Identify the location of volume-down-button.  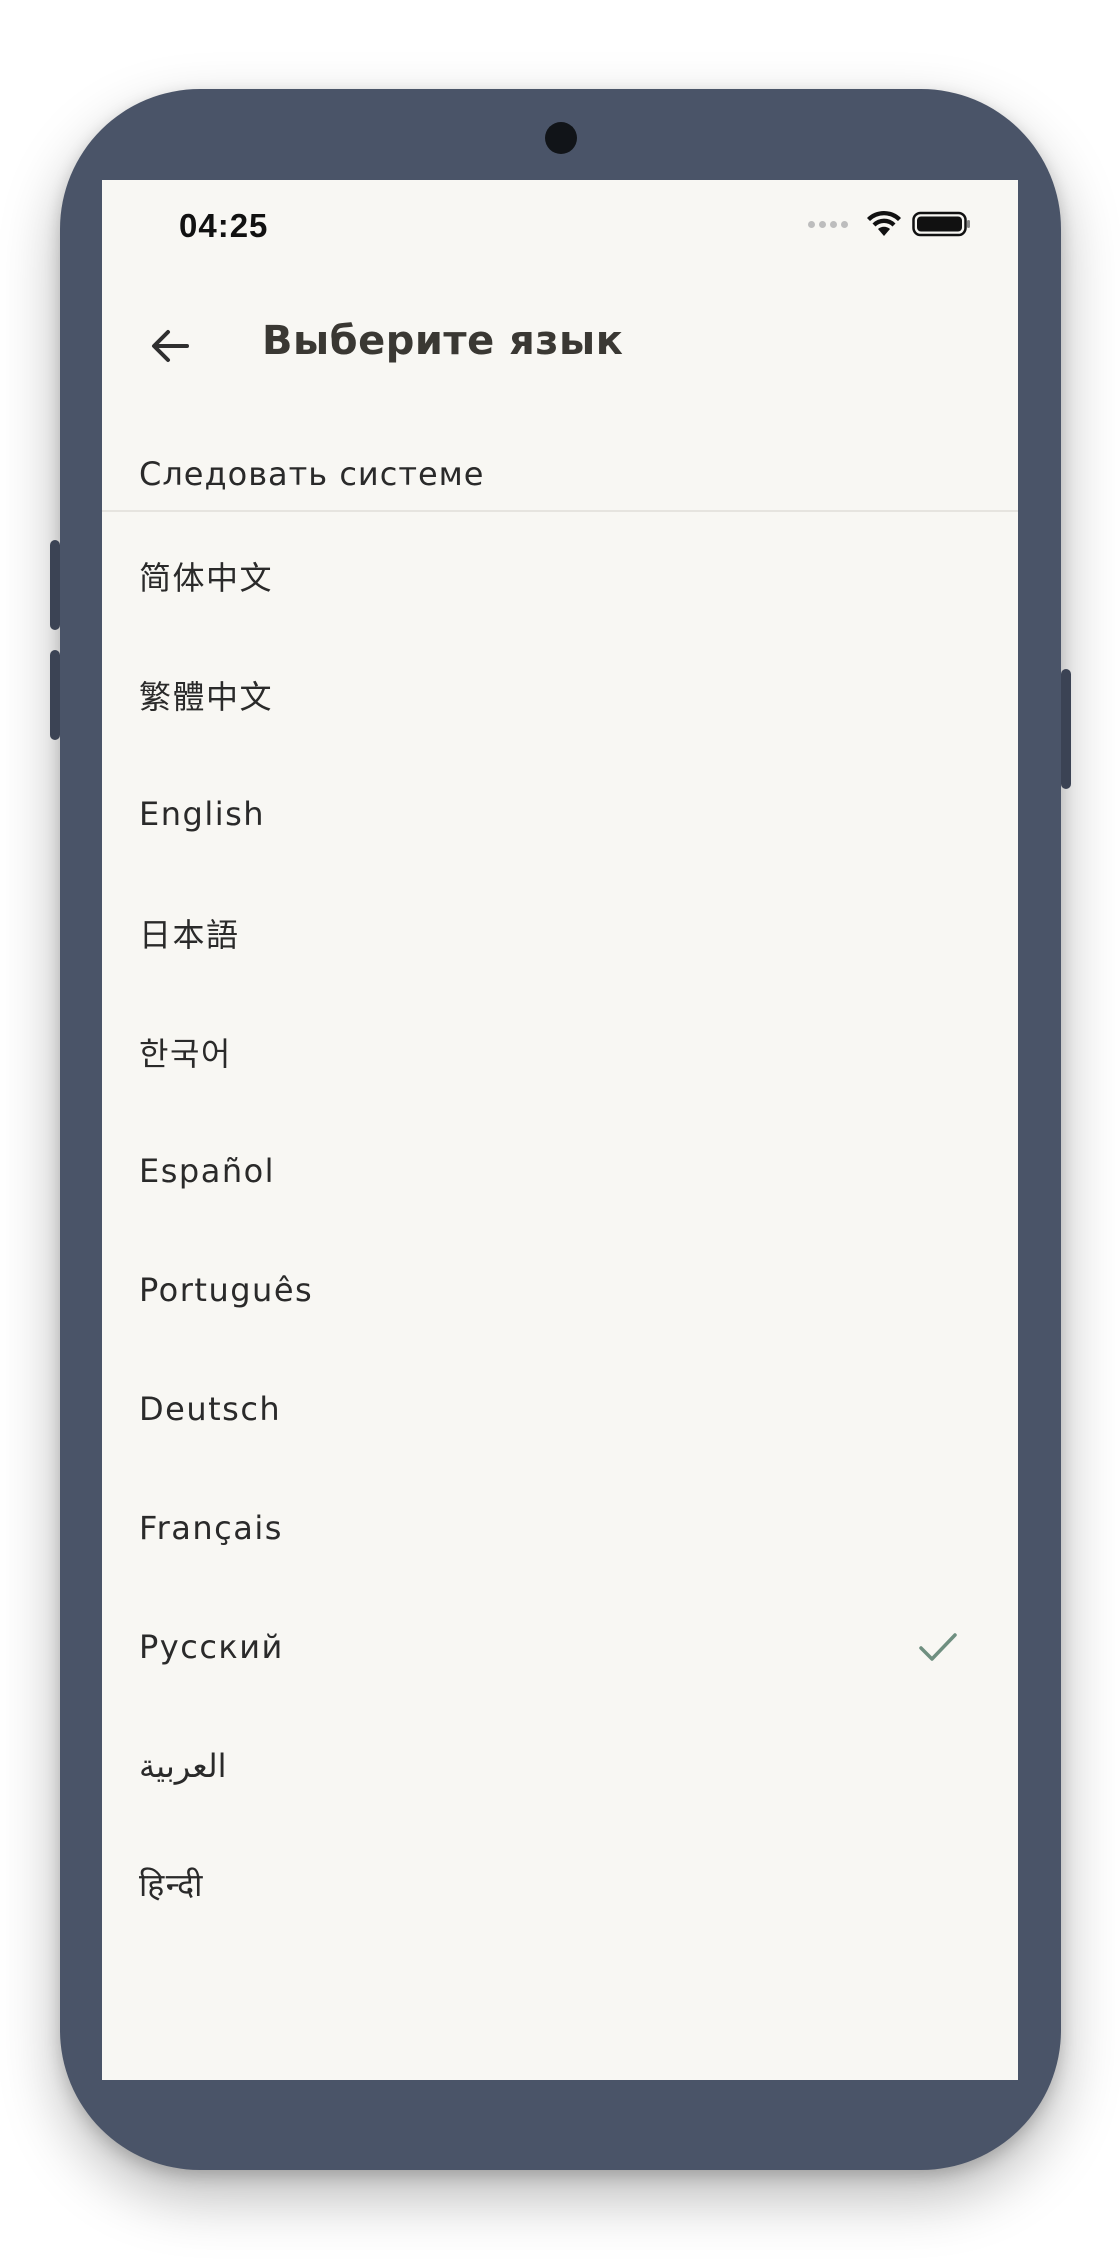
(55, 695).